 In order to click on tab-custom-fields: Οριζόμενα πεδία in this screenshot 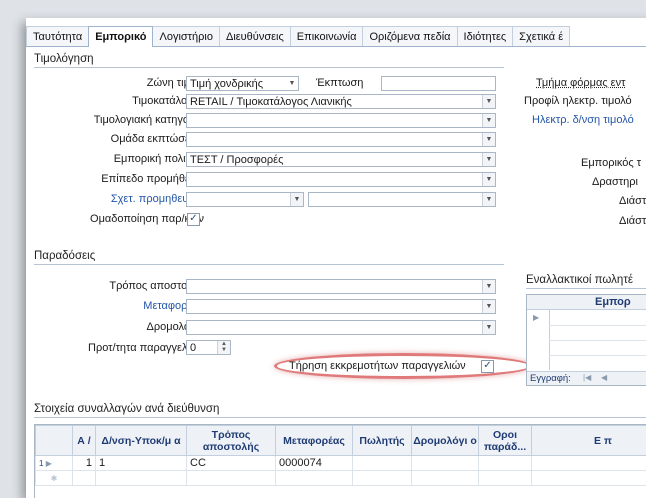, I will do `click(409, 36)`.